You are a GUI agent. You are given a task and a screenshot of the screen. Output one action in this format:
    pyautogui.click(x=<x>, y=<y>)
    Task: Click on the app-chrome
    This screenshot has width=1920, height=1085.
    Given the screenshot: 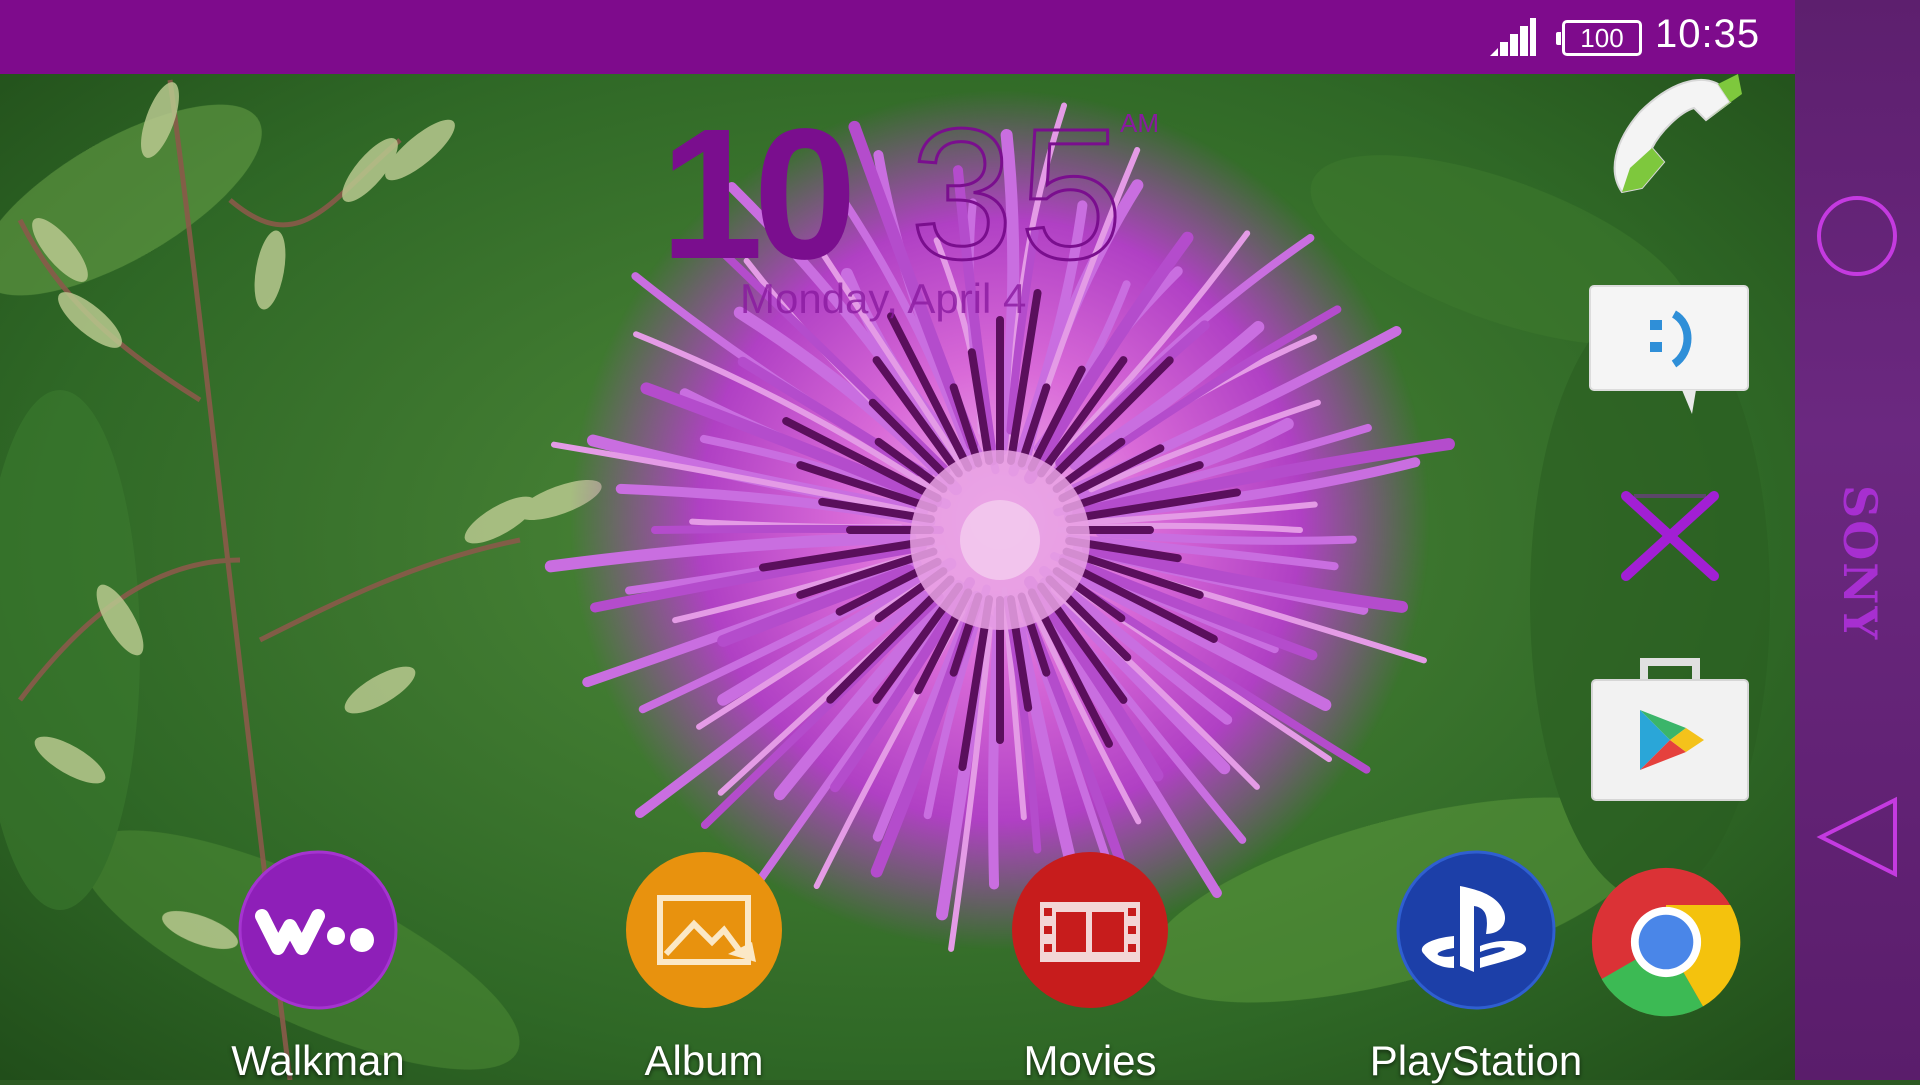 What is the action you would take?
    pyautogui.click(x=1666, y=955)
    